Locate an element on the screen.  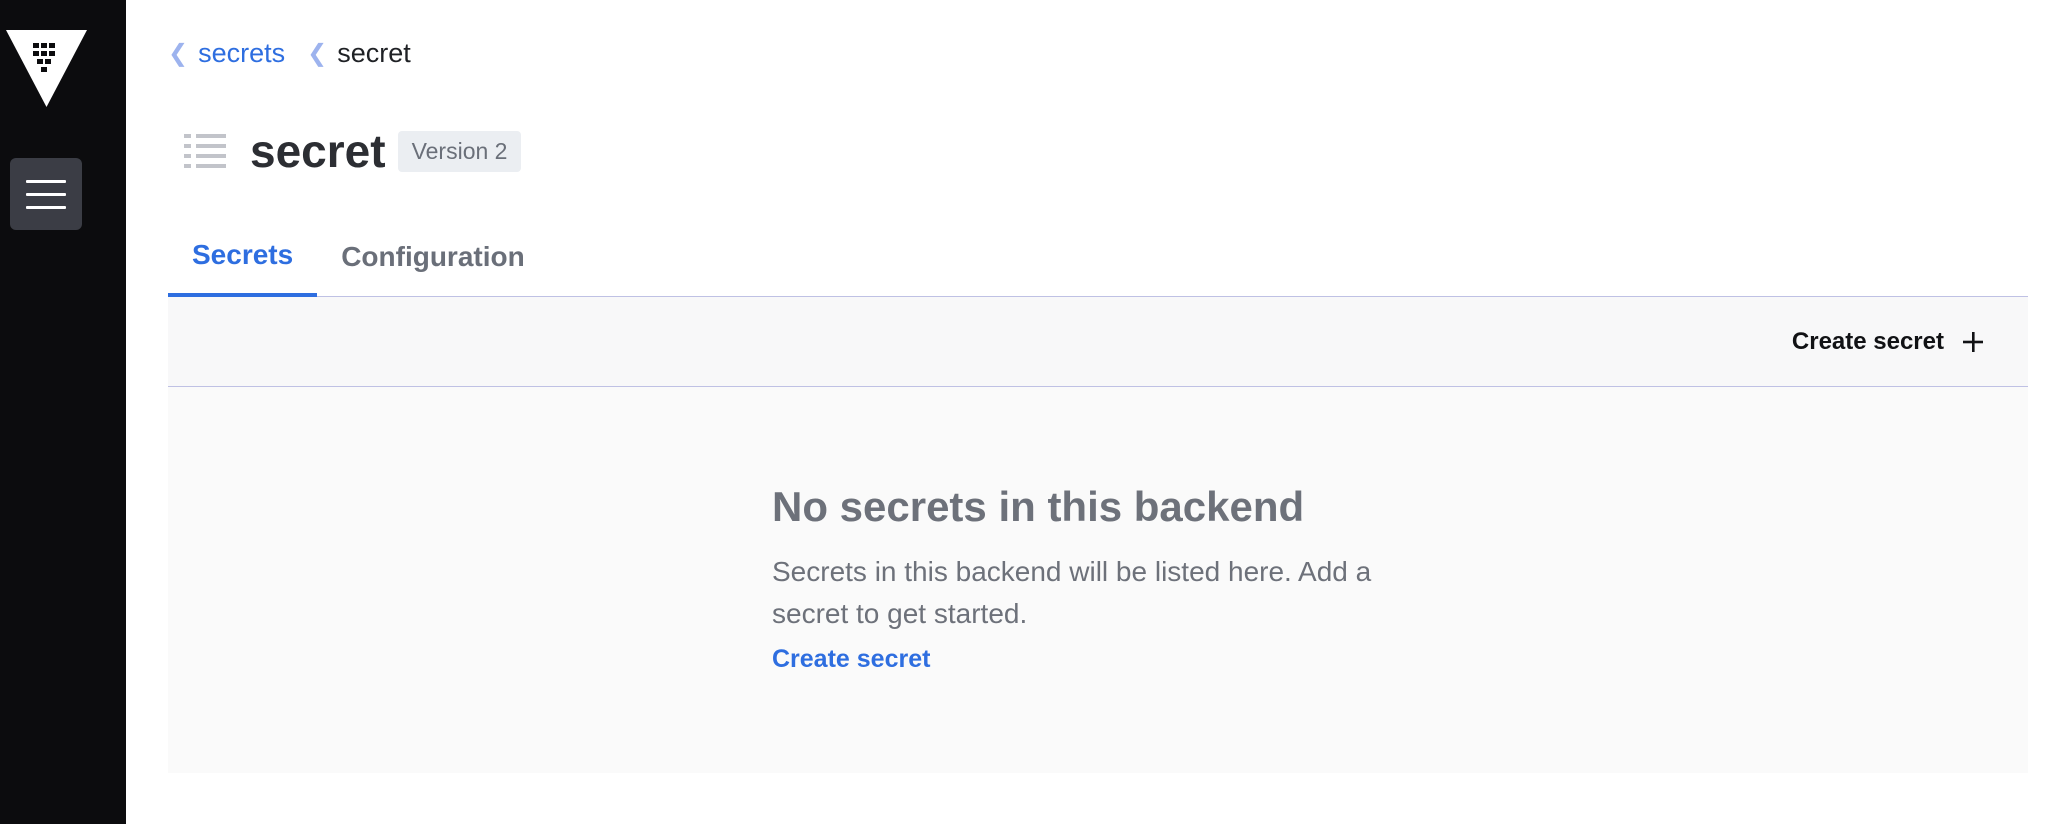
tab-configuration: Configuration is located at coordinates (433, 256).